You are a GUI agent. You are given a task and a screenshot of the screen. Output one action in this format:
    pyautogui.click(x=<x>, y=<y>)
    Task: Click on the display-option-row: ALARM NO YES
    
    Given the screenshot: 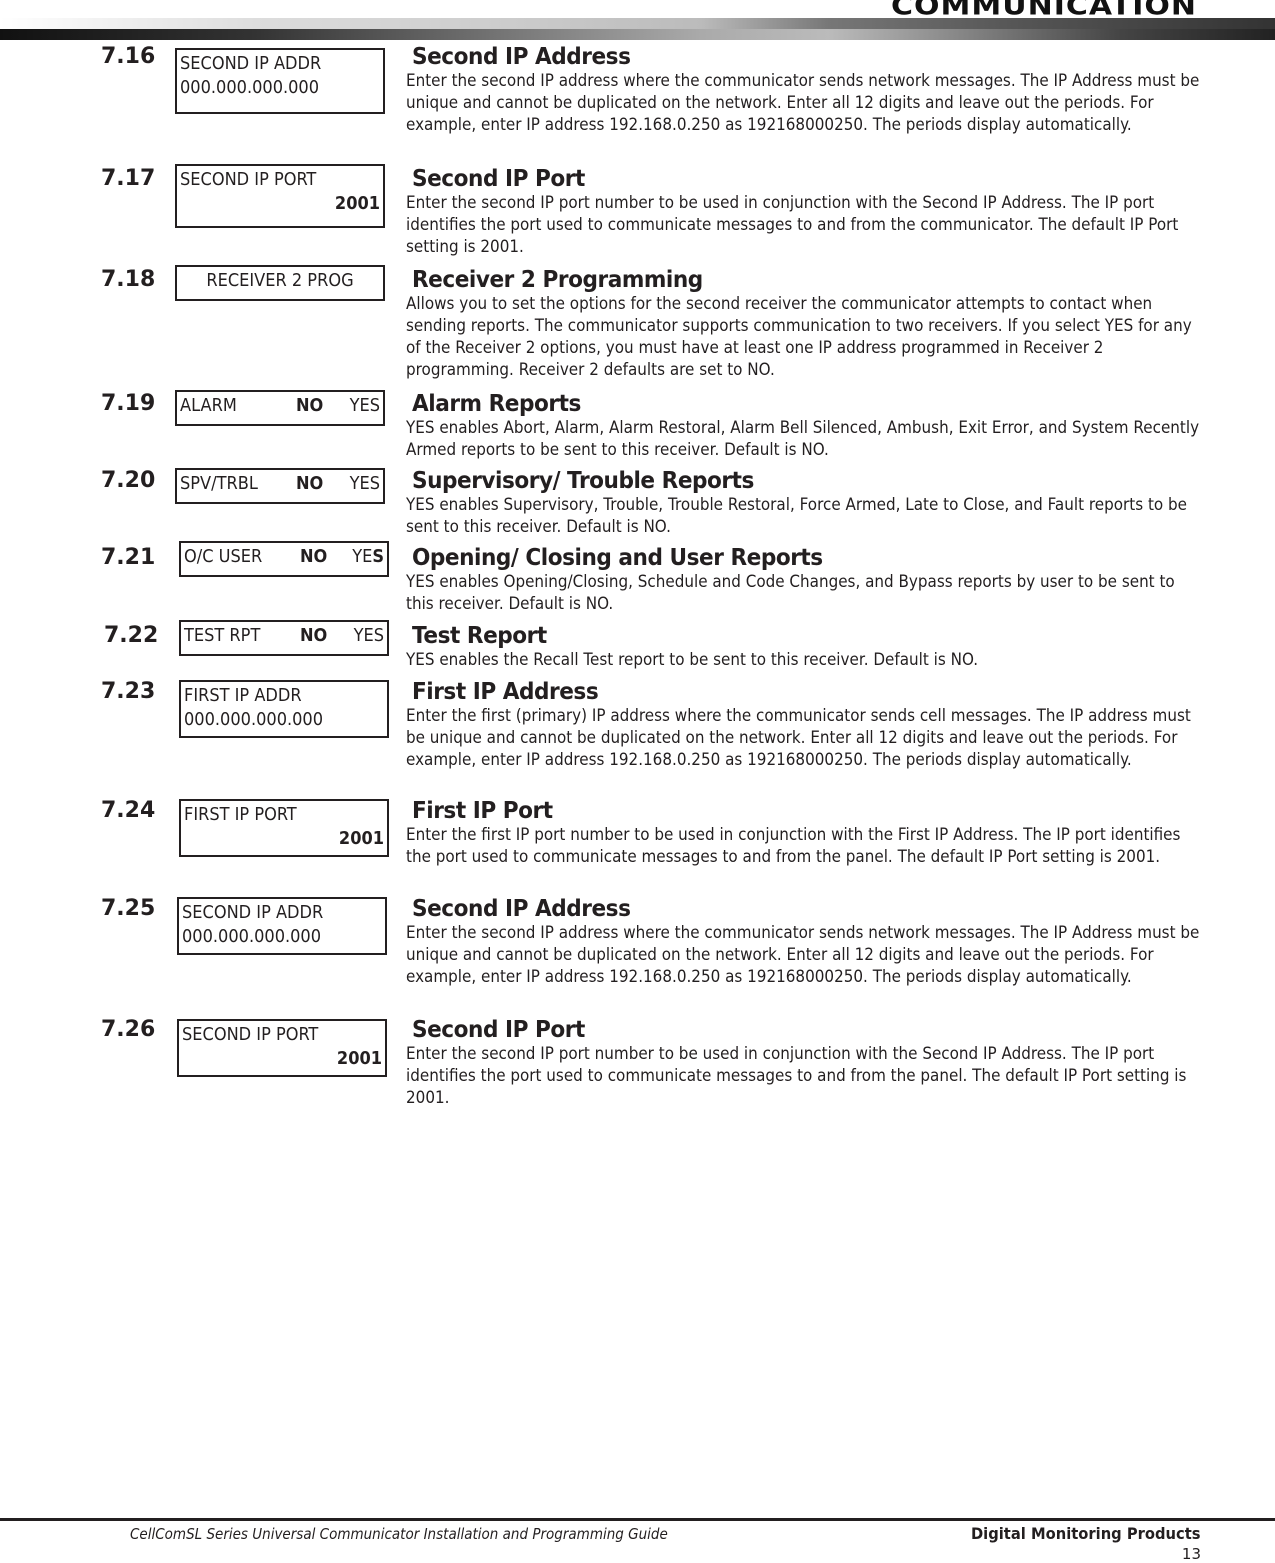 What is the action you would take?
    pyautogui.click(x=280, y=406)
    